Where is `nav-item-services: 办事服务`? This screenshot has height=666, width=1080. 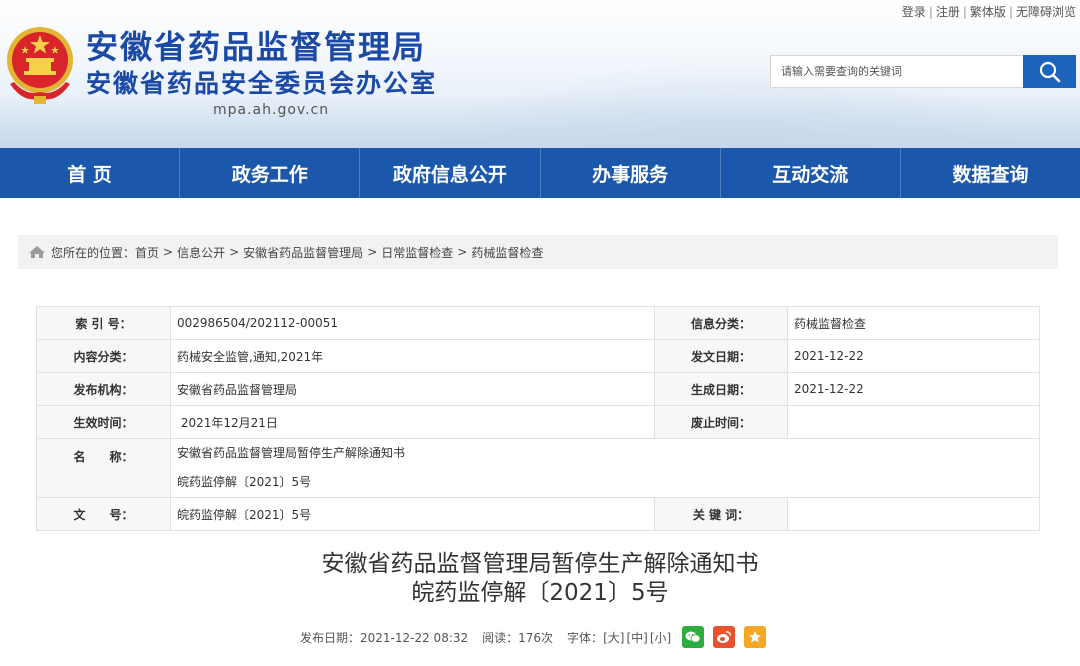
nav-item-services: 办事服务 is located at coordinates (631, 173).